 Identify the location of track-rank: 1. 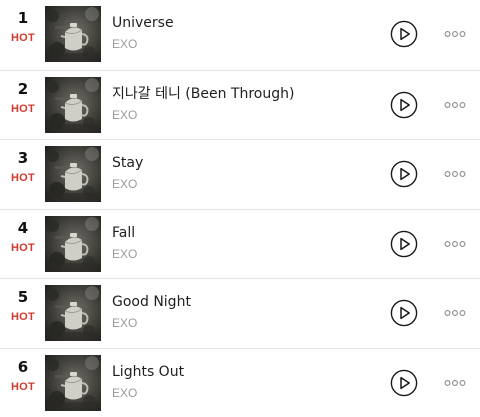
(23, 18).